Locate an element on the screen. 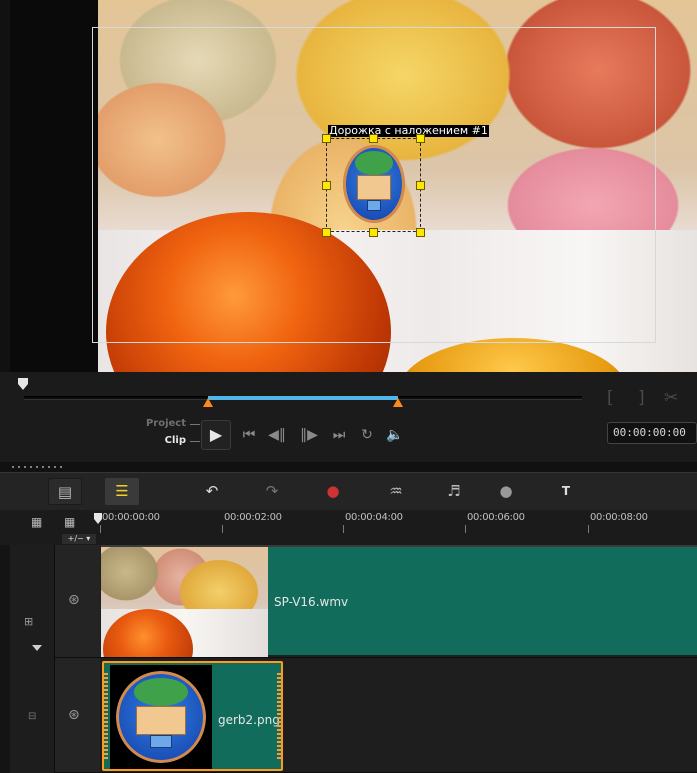 The height and width of the screenshot is (773, 697). ruler-tick-label: 00:00:04:00 is located at coordinates (374, 517).